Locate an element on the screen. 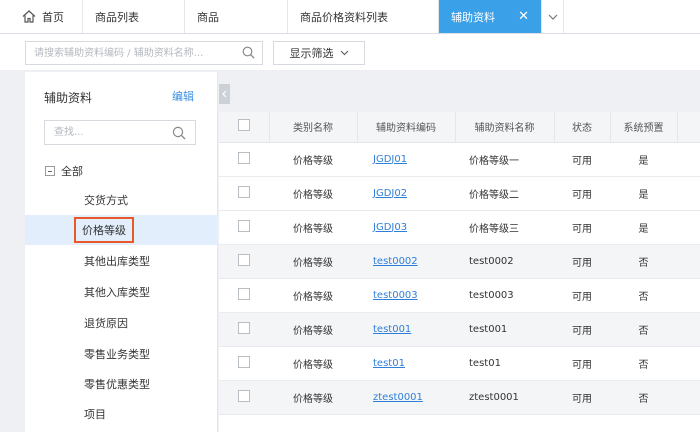  category-search-box is located at coordinates (120, 132).